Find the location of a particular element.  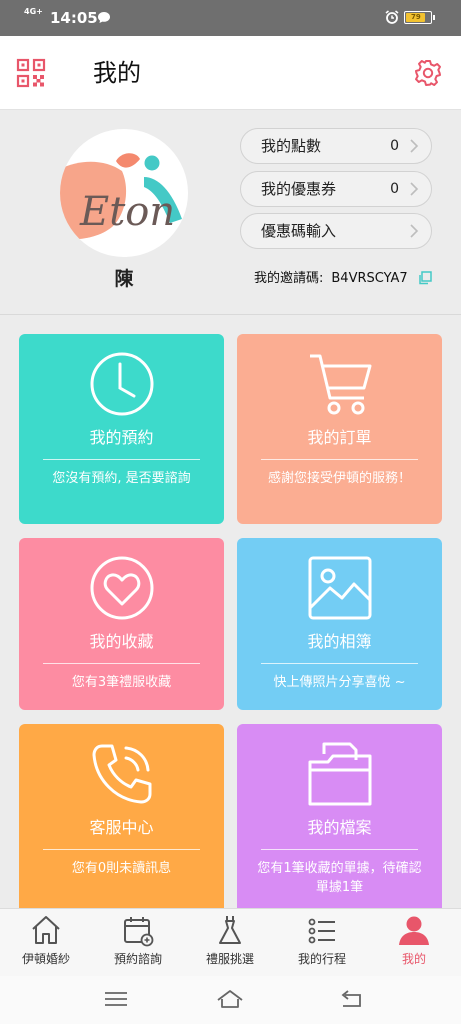

system-navigation-bar is located at coordinates (230, 1000).